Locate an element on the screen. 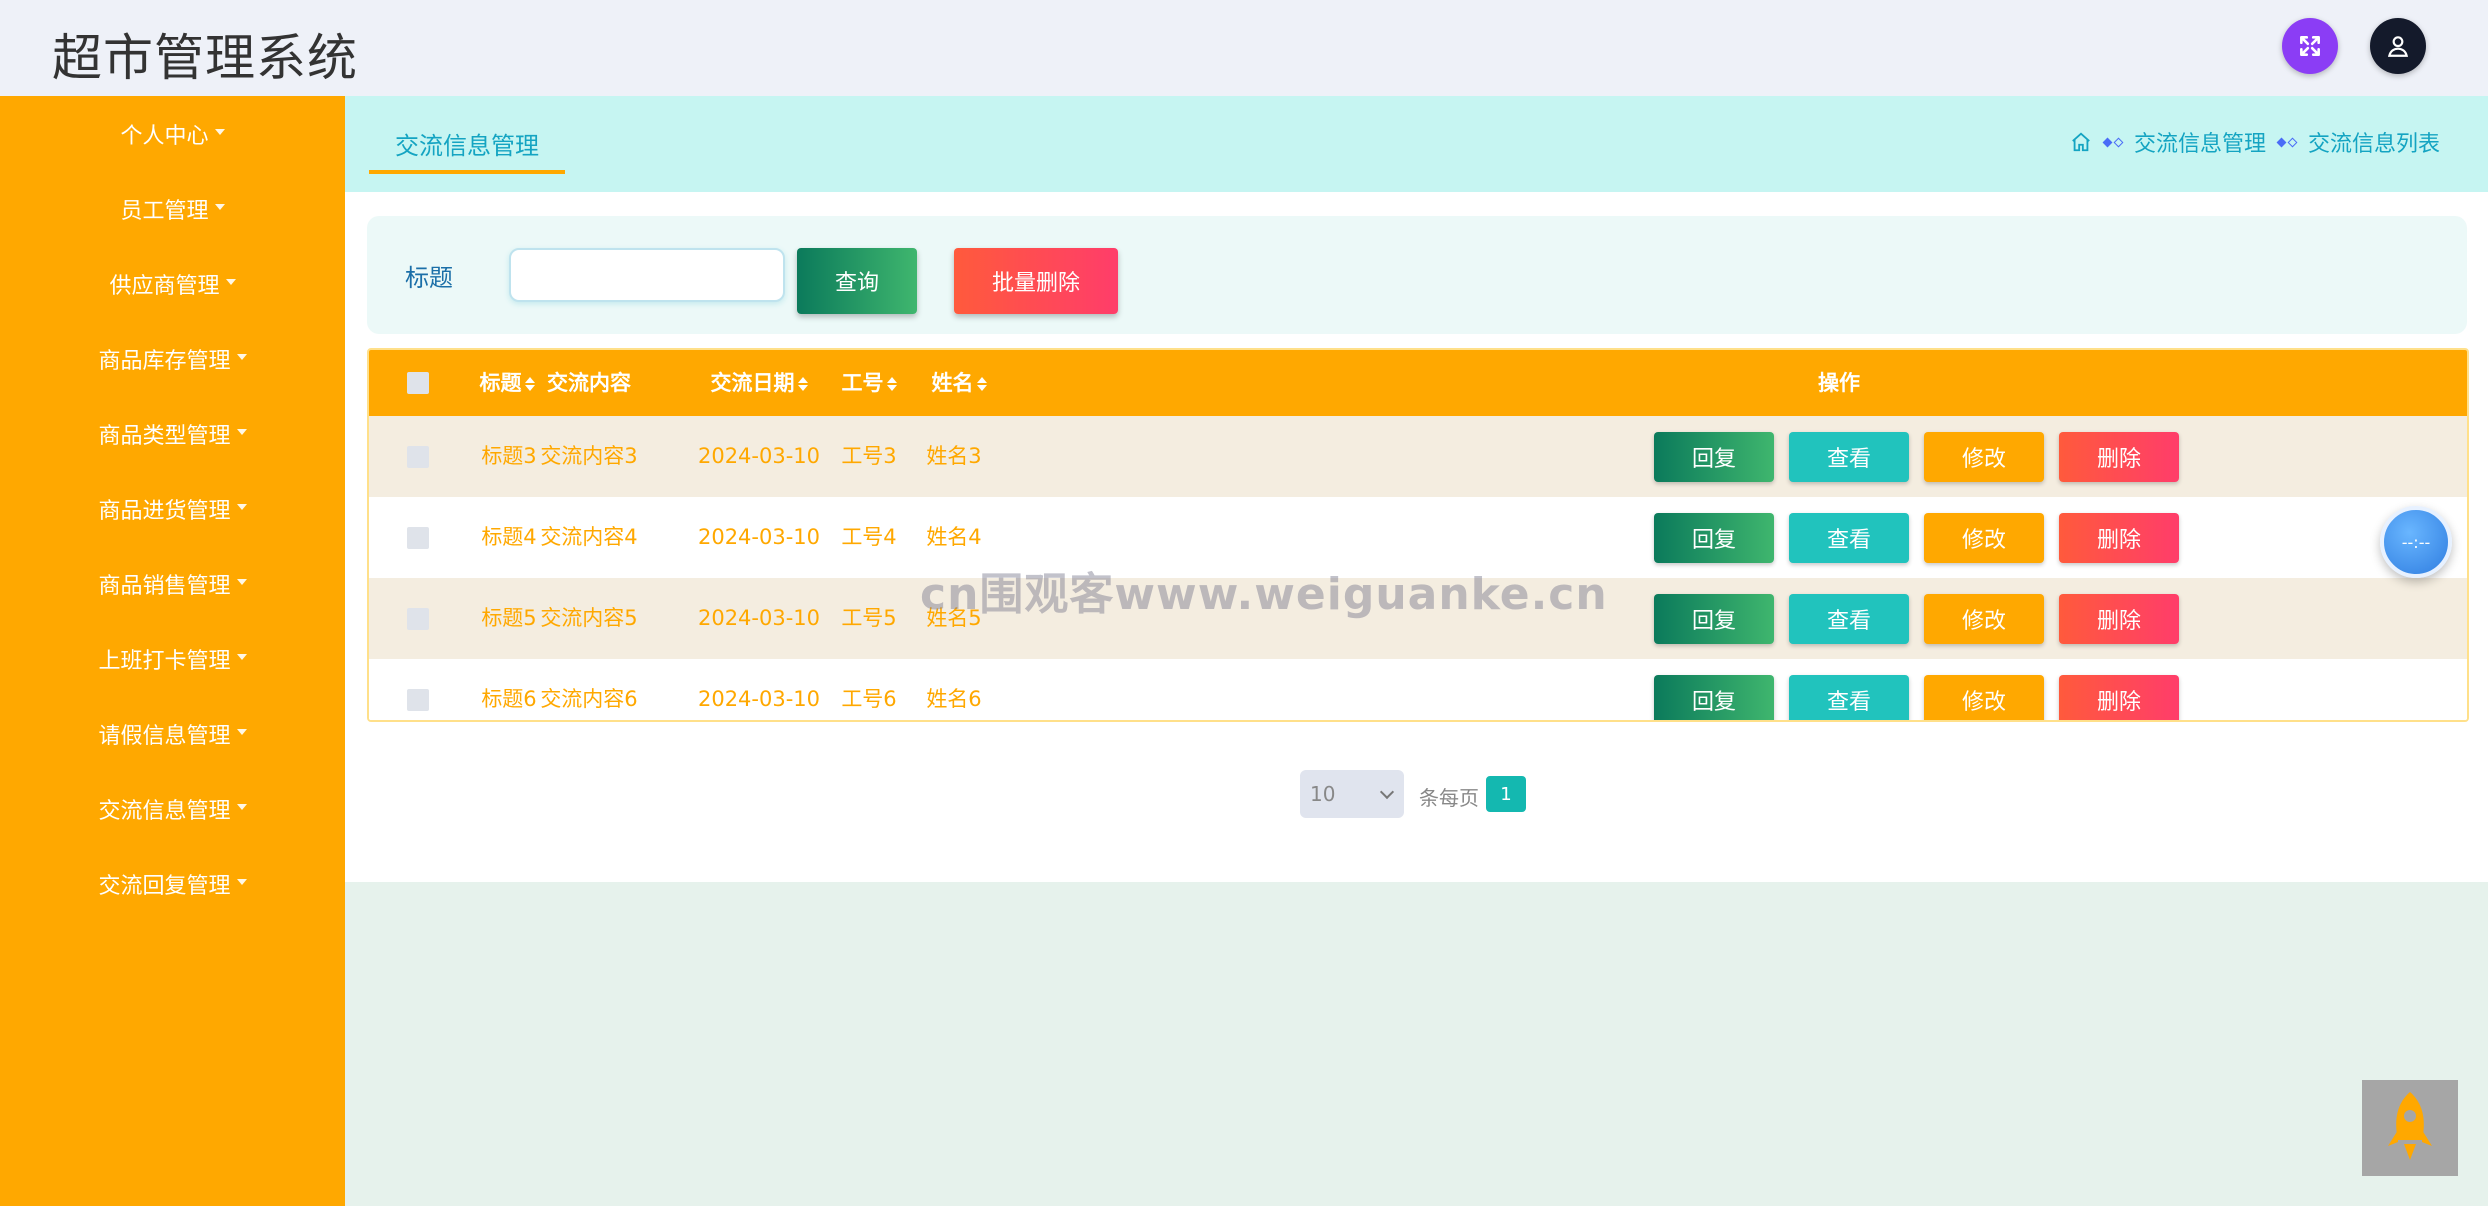 This screenshot has width=2488, height=1206. top-header: 超市管理系统 is located at coordinates (1244, 49).